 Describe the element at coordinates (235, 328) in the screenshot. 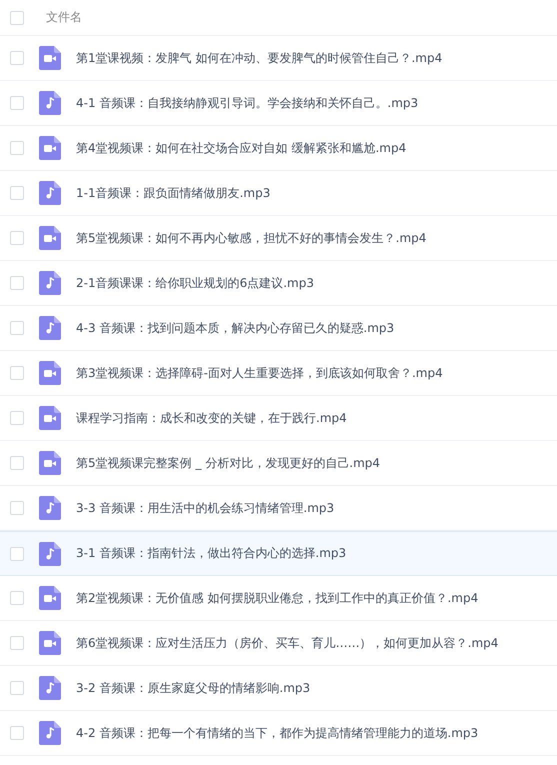

I see `file-name: 4-3 音频课：找到问题本质，解决内心存留已久的疑惑.mp3` at that location.